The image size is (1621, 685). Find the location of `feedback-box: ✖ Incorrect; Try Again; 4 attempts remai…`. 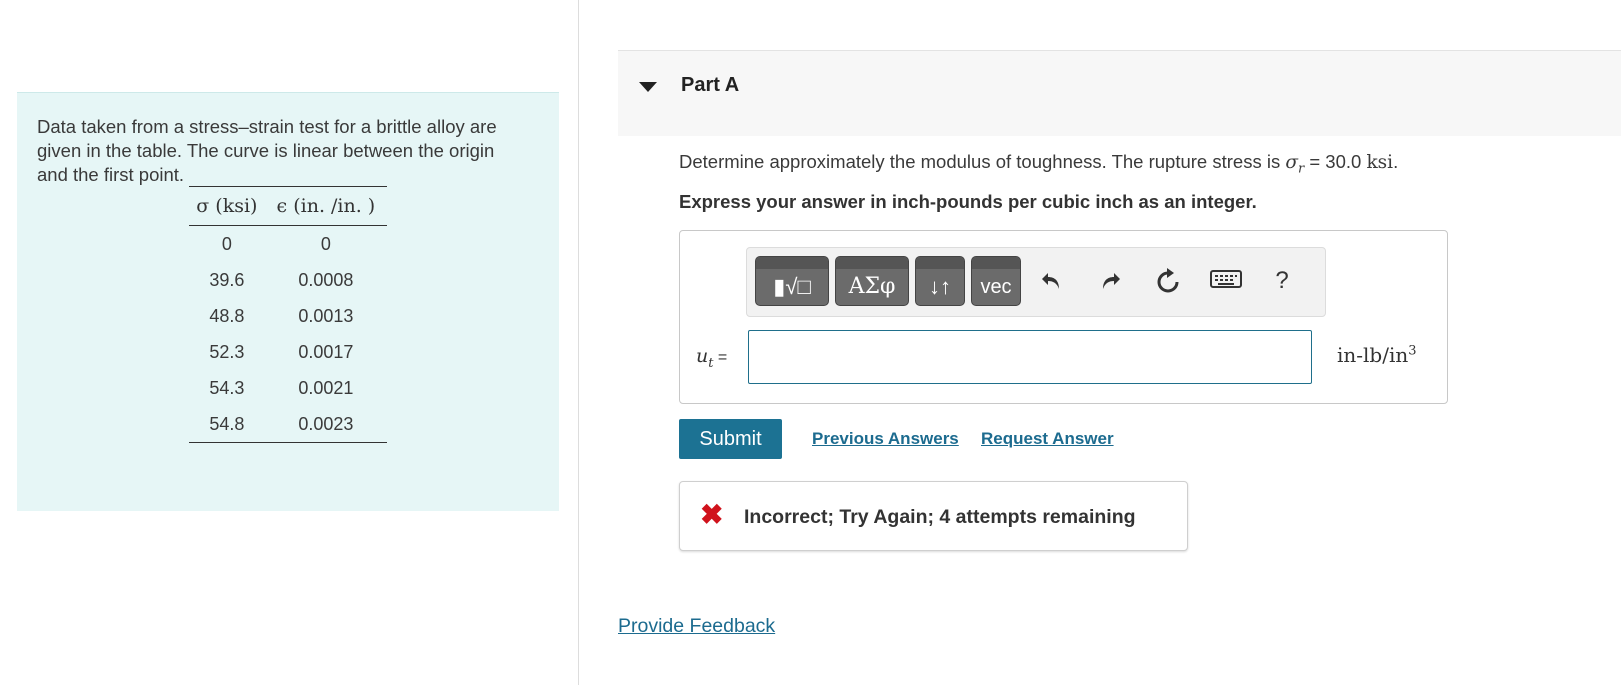

feedback-box: ✖ Incorrect; Try Again; 4 attempts remai… is located at coordinates (933, 516).